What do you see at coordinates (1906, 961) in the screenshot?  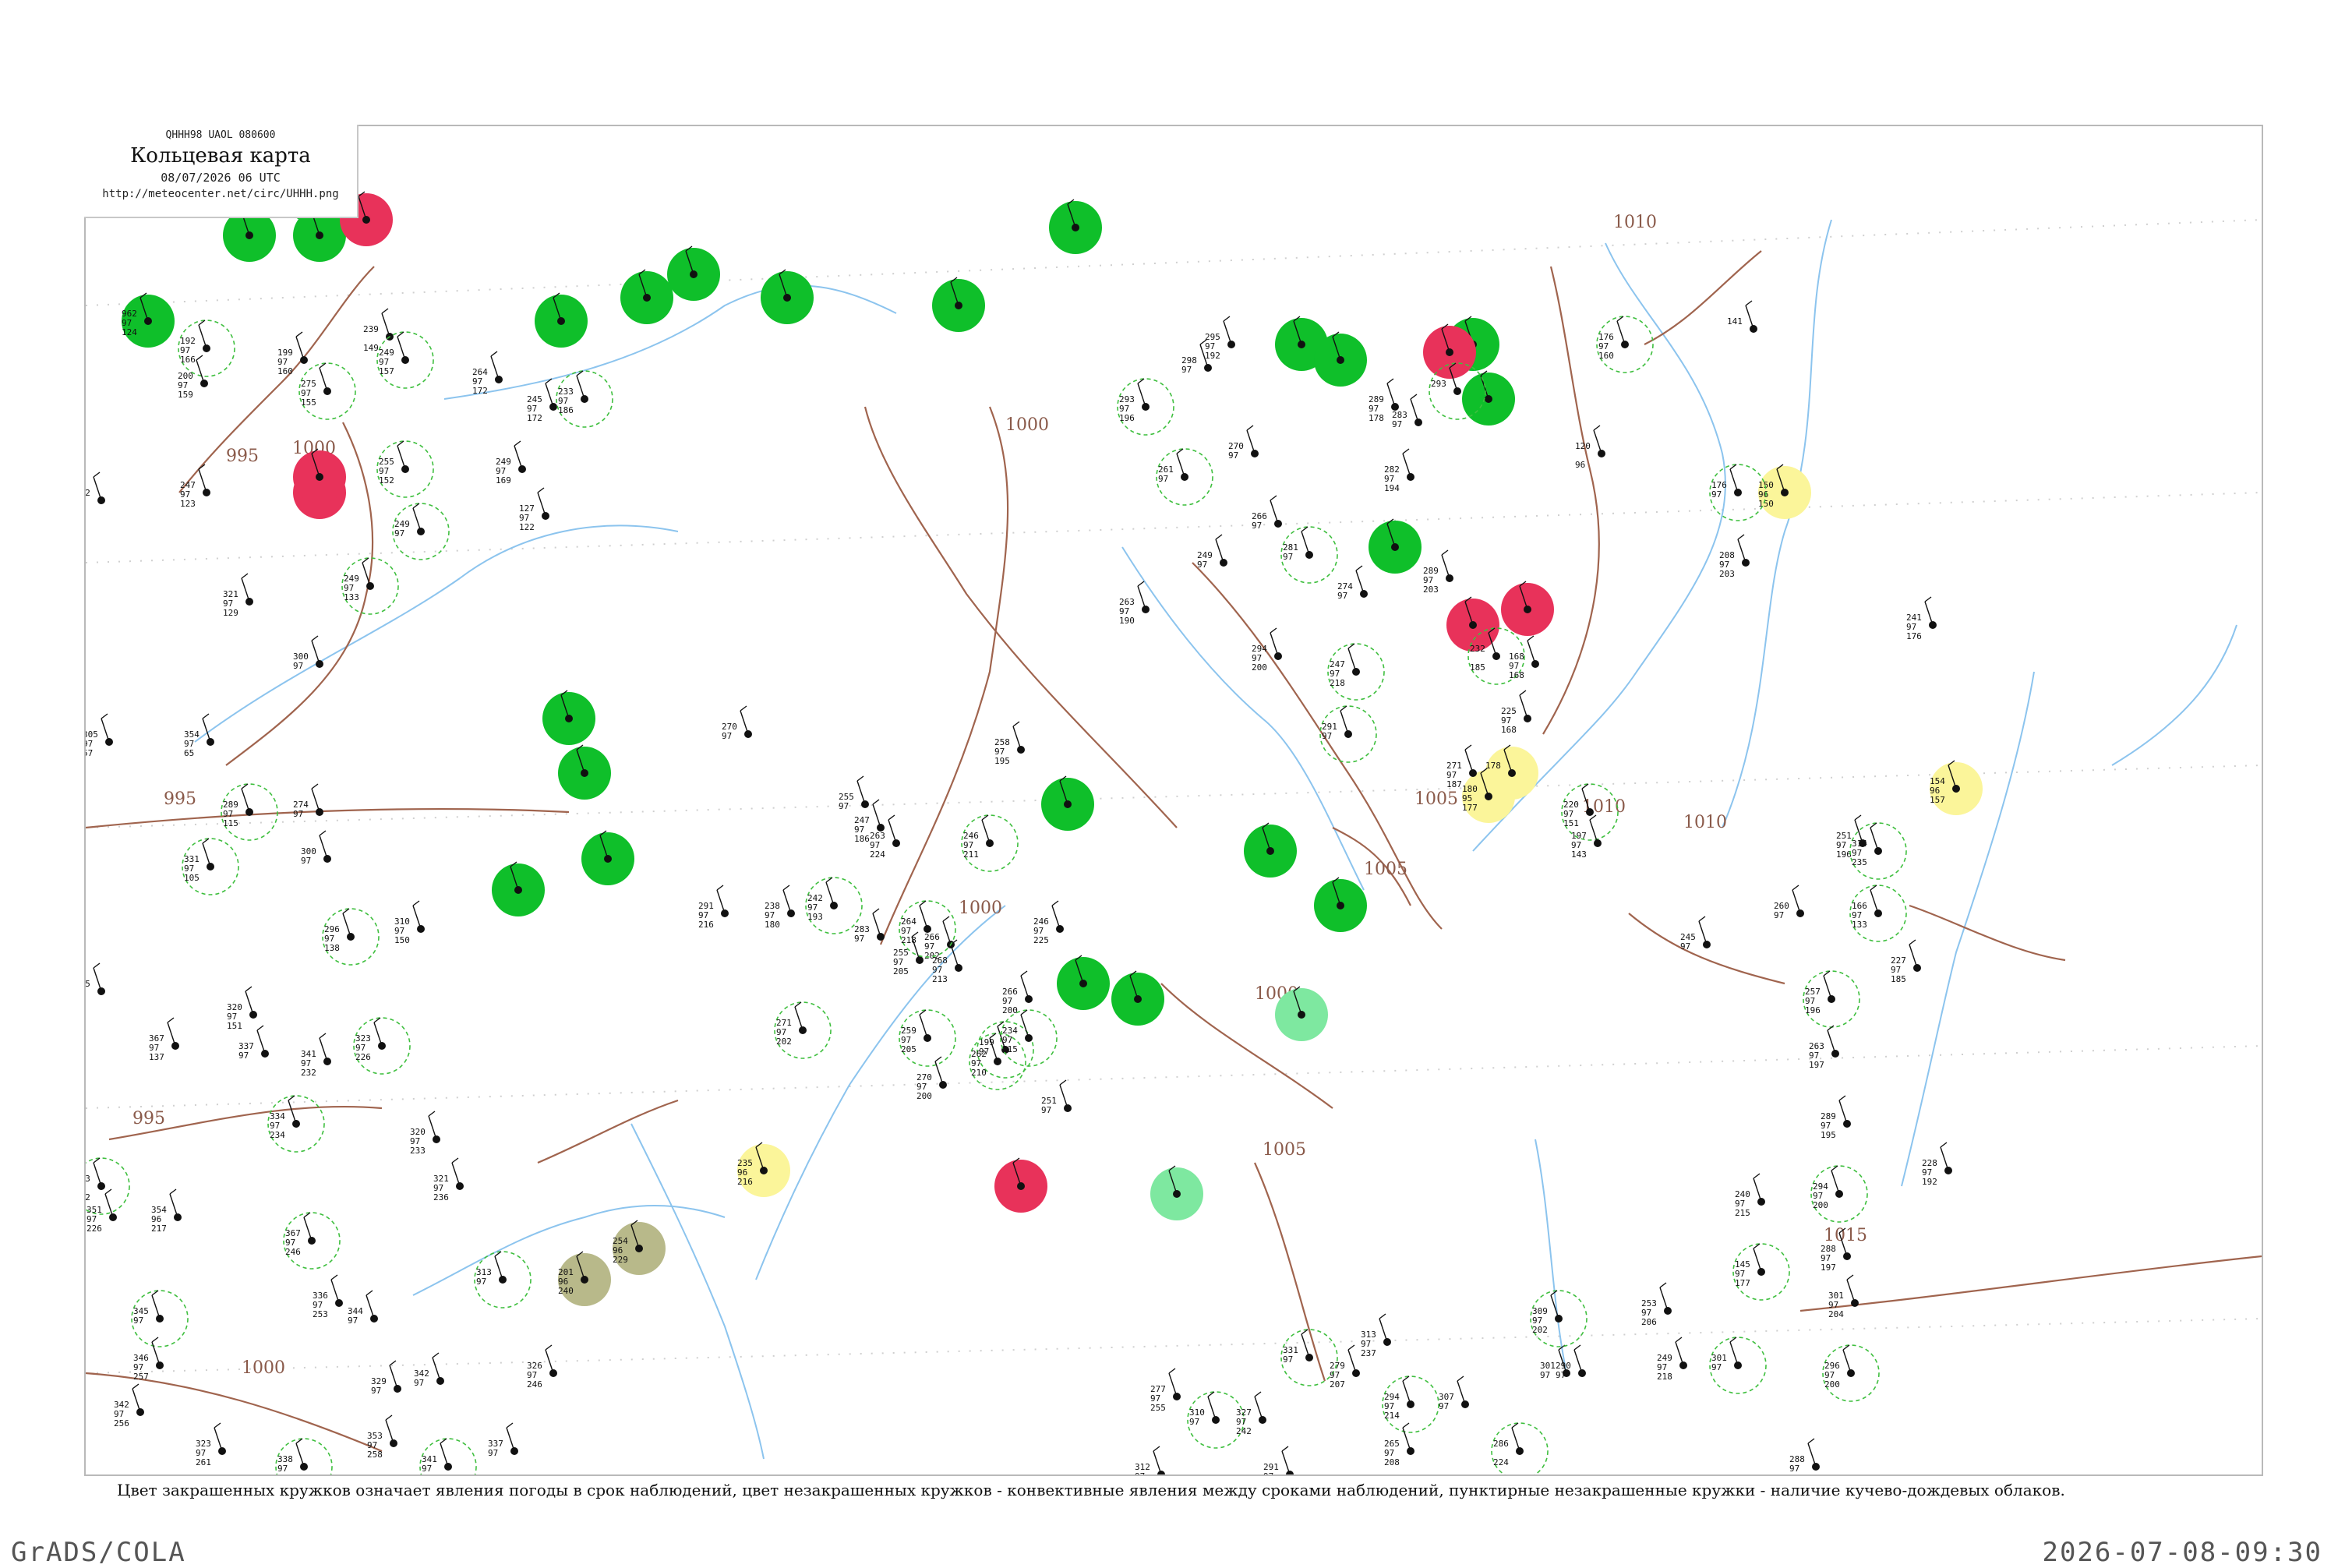 I see `weather-station: 22797185` at bounding box center [1906, 961].